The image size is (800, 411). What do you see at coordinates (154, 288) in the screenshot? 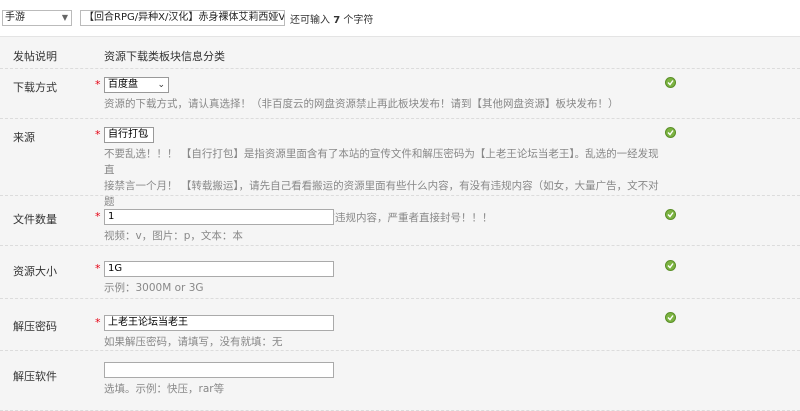
I see `resource-size-desc: 示例：3000M or 3G` at bounding box center [154, 288].